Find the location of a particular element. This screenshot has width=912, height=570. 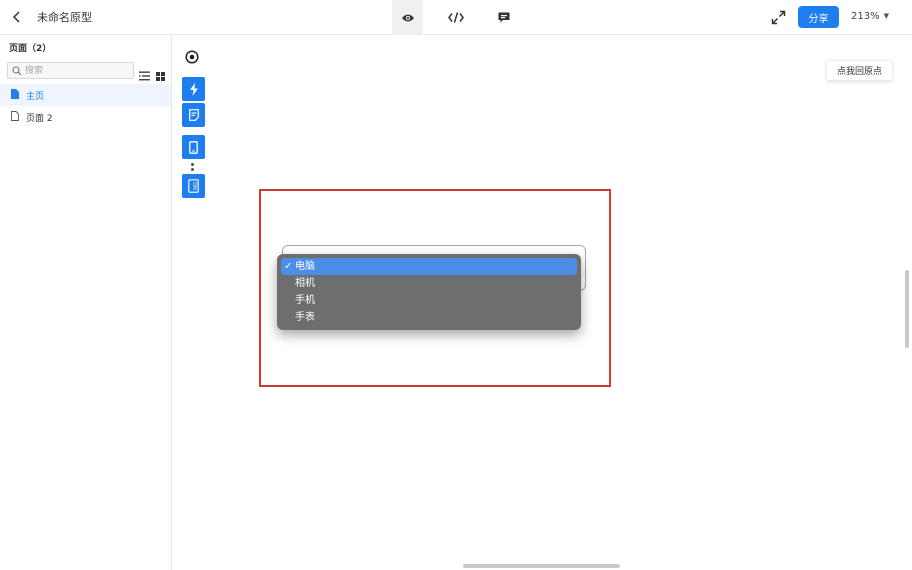

device-icon is located at coordinates (193, 147).